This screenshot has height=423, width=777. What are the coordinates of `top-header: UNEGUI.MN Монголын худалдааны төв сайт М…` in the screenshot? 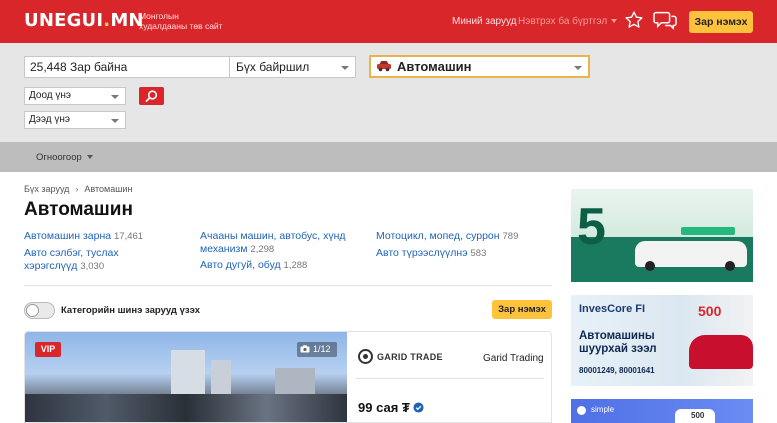 It's located at (388, 21).